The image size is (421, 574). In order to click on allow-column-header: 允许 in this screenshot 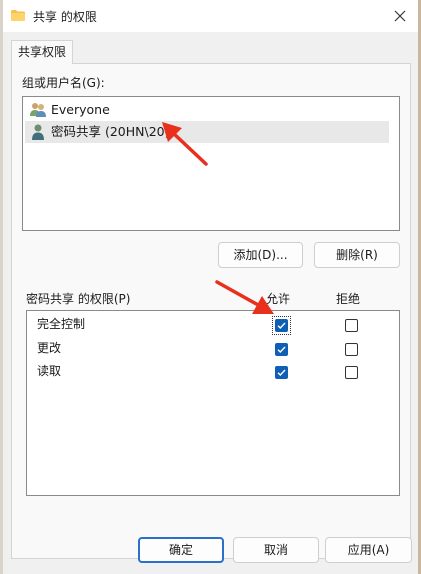, I will do `click(278, 299)`.